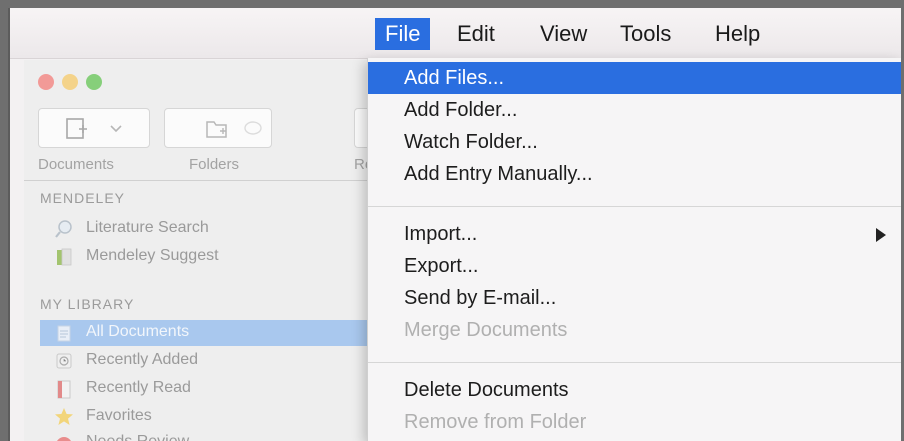 The height and width of the screenshot is (441, 904). Describe the element at coordinates (64, 439) in the screenshot. I see `review-icon` at that location.